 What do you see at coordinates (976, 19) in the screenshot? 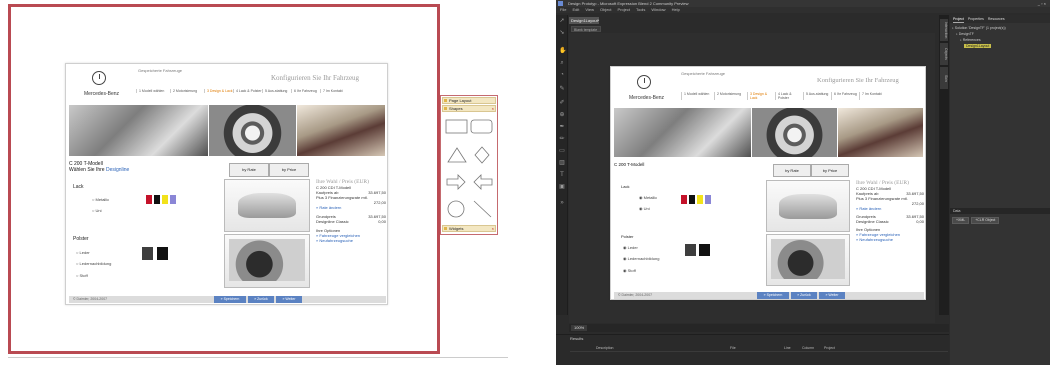
I see `tab-properties: Properties` at bounding box center [976, 19].